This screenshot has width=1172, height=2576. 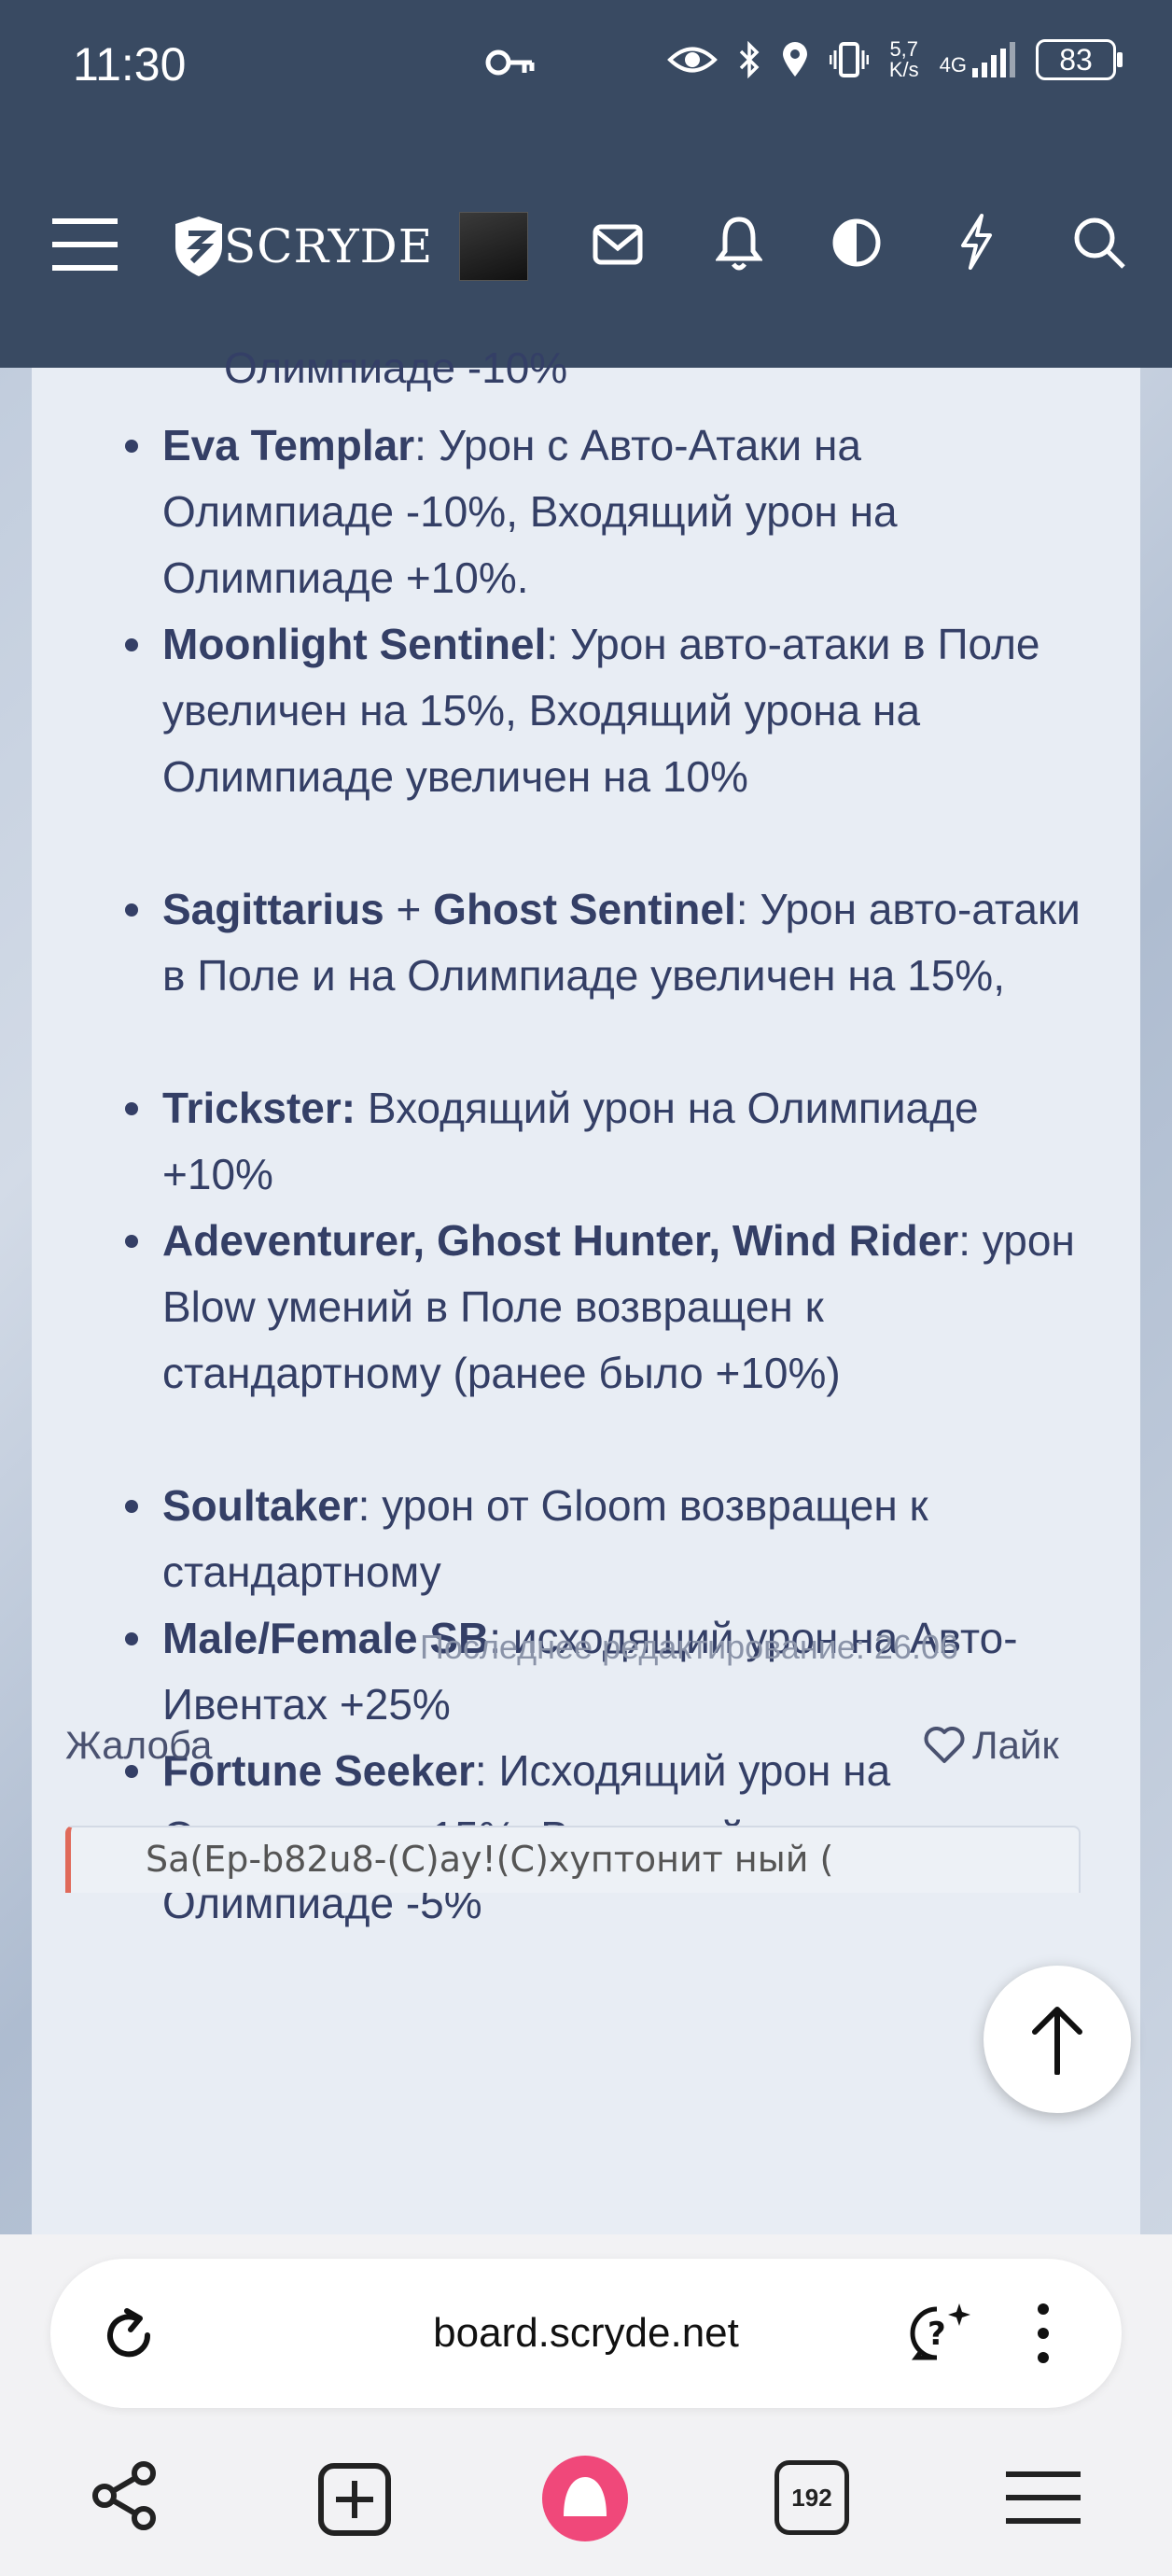 I want to click on whats-new-button, so click(x=976, y=242).